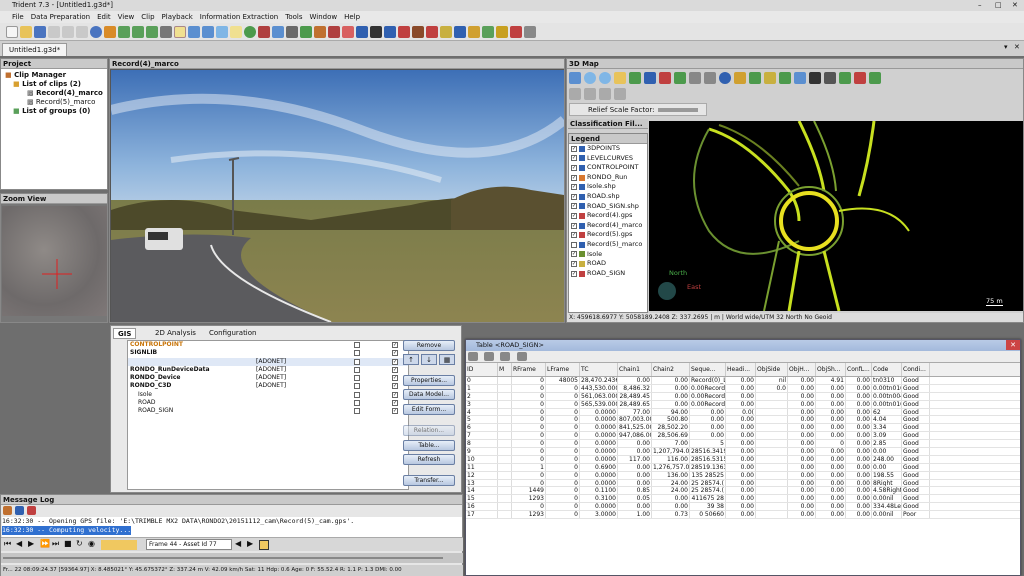 Image resolution: width=1024 pixels, height=576 pixels. I want to click on arch-2-icon, so click(446, 31).